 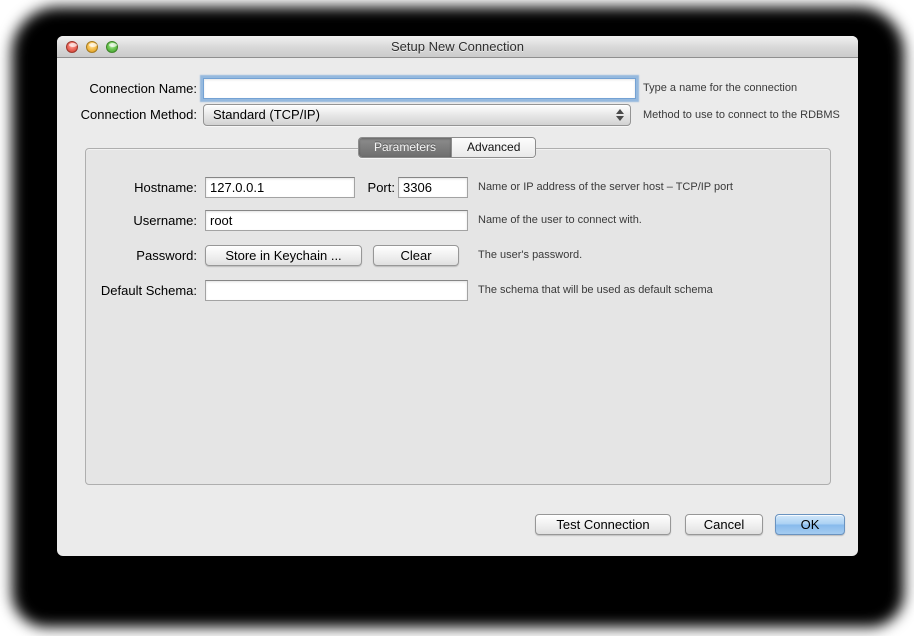 What do you see at coordinates (143, 88) in the screenshot?
I see `connection-name-label: Connection Name:` at bounding box center [143, 88].